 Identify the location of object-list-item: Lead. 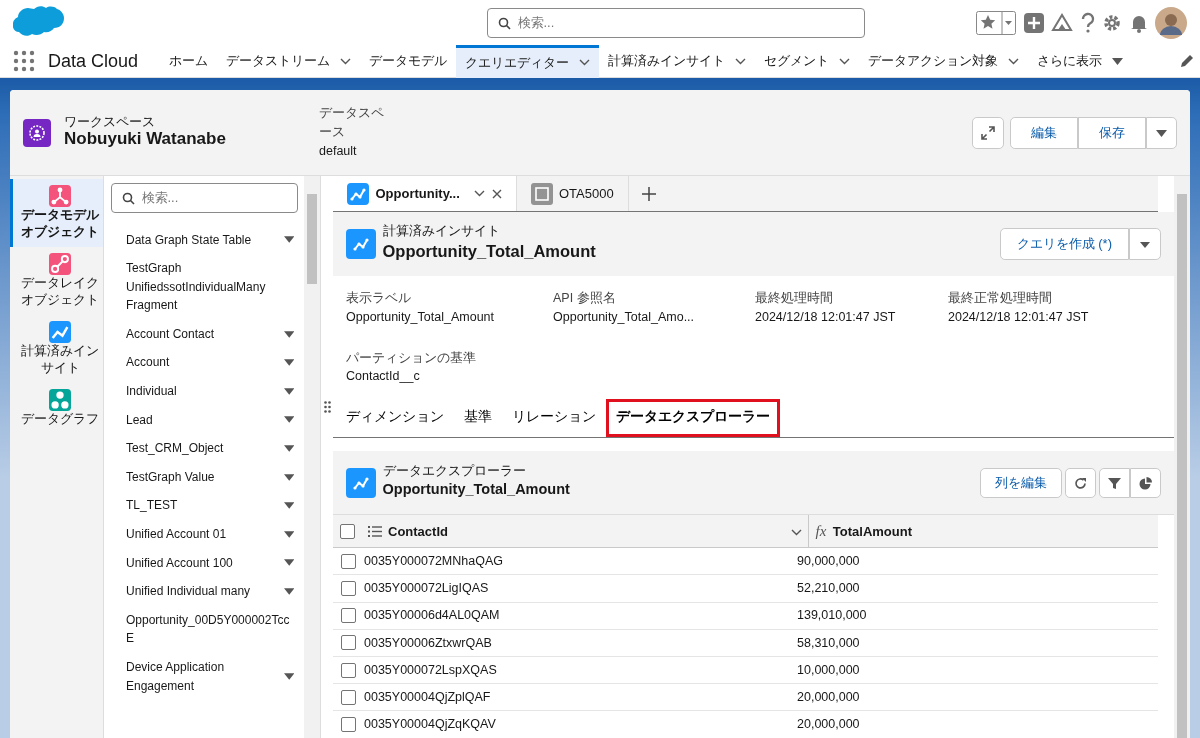
(204, 420).